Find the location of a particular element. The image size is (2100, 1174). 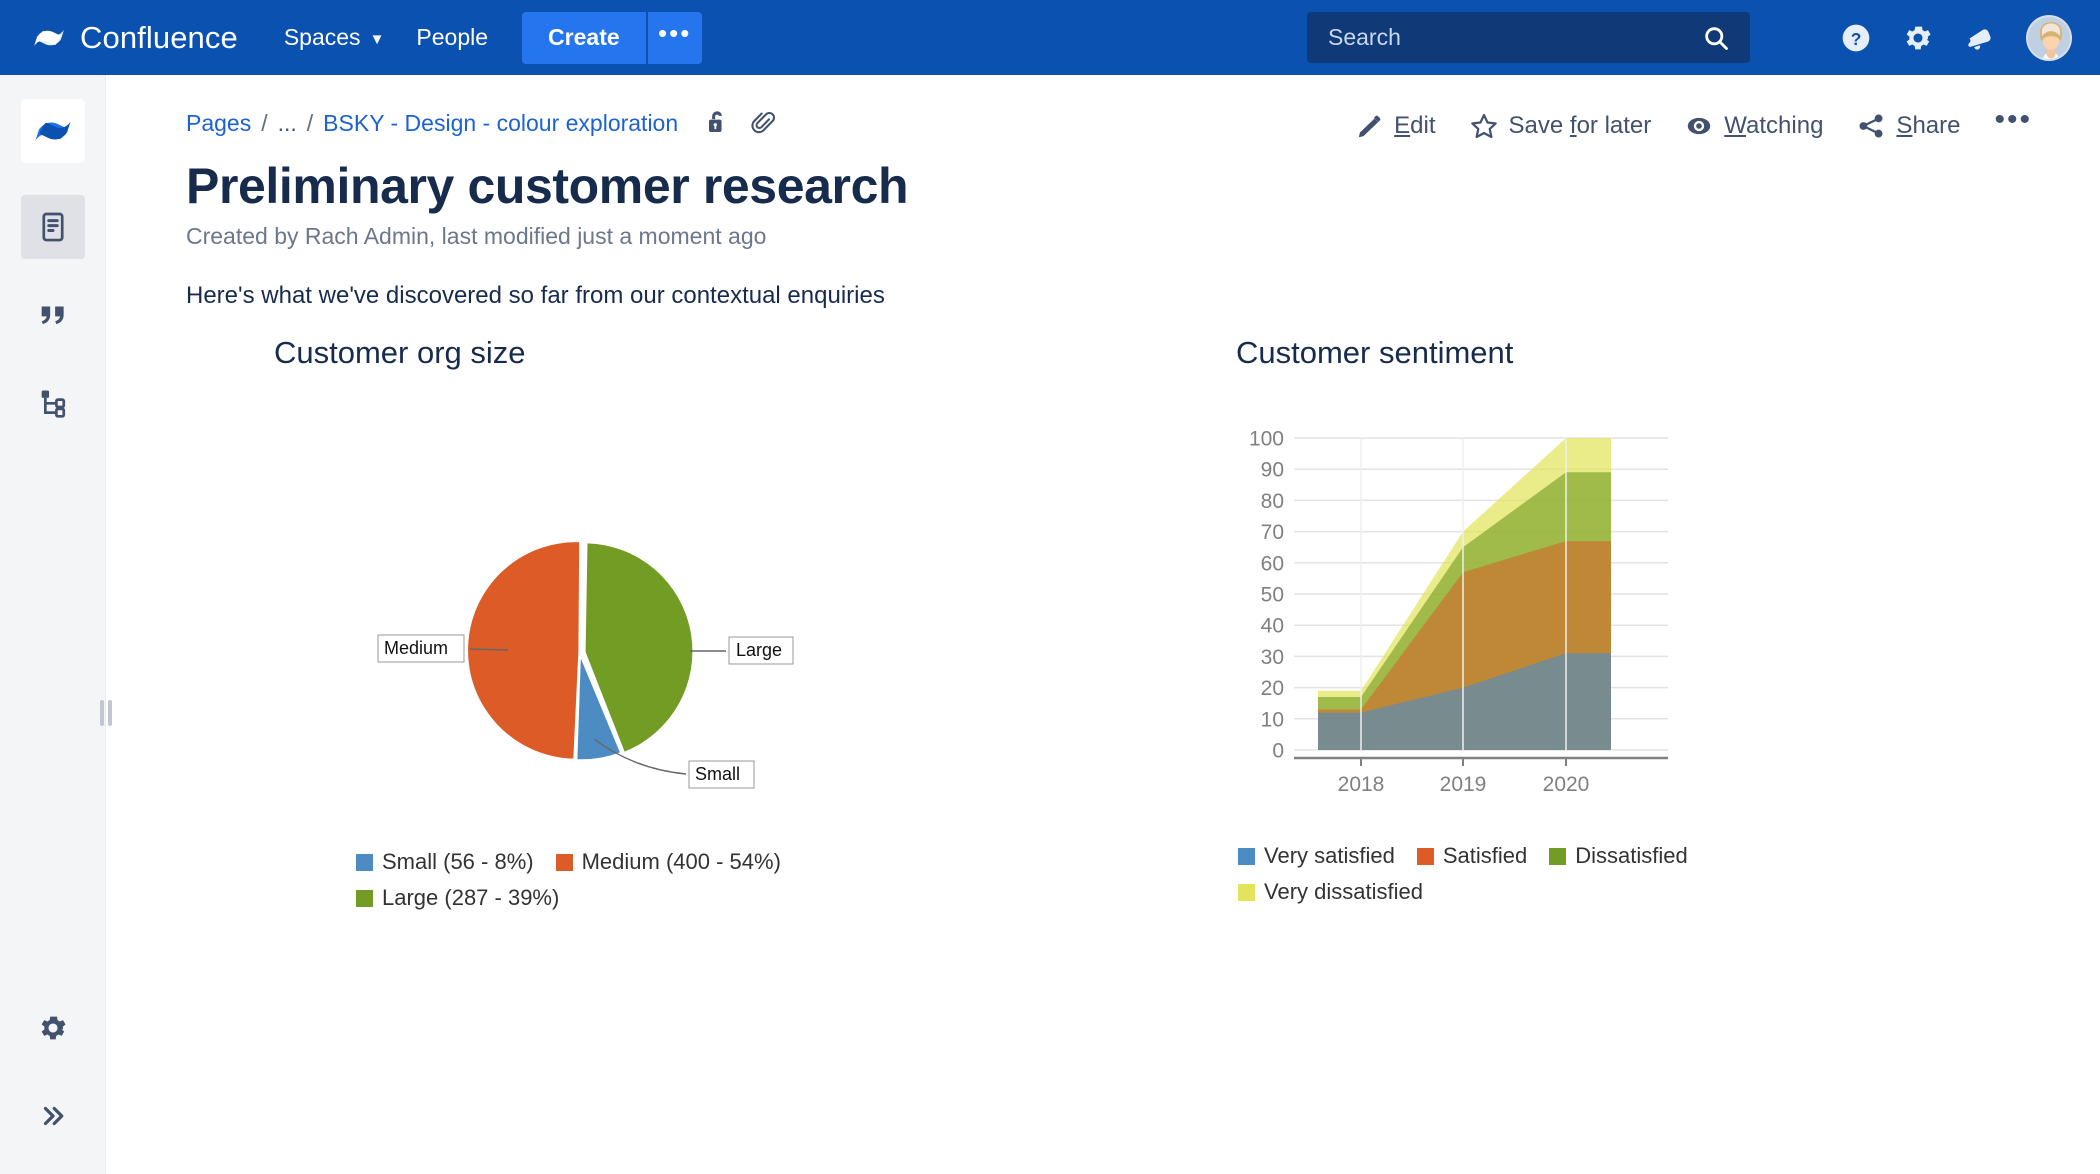

legend-label: Medium (400 - 54%) is located at coordinates (681, 861).